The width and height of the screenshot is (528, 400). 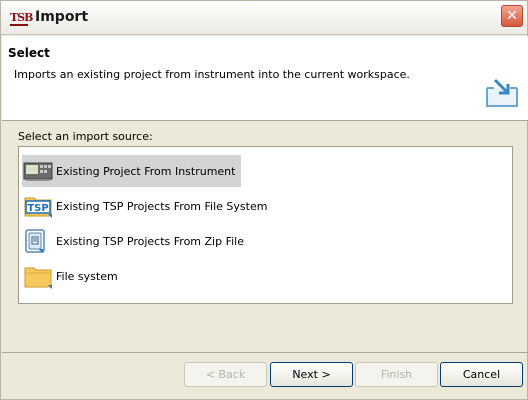 I want to click on list-item-tsp-projects-zip-file: Existing TSP Projects From Zip File, so click(x=136, y=241).